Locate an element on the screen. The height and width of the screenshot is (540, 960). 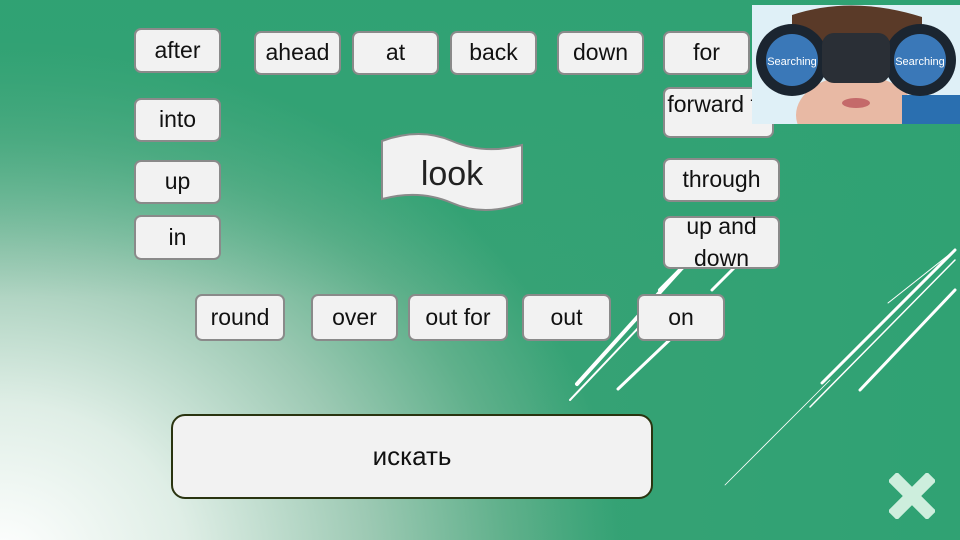
center-word: look is located at coordinates (452, 174).